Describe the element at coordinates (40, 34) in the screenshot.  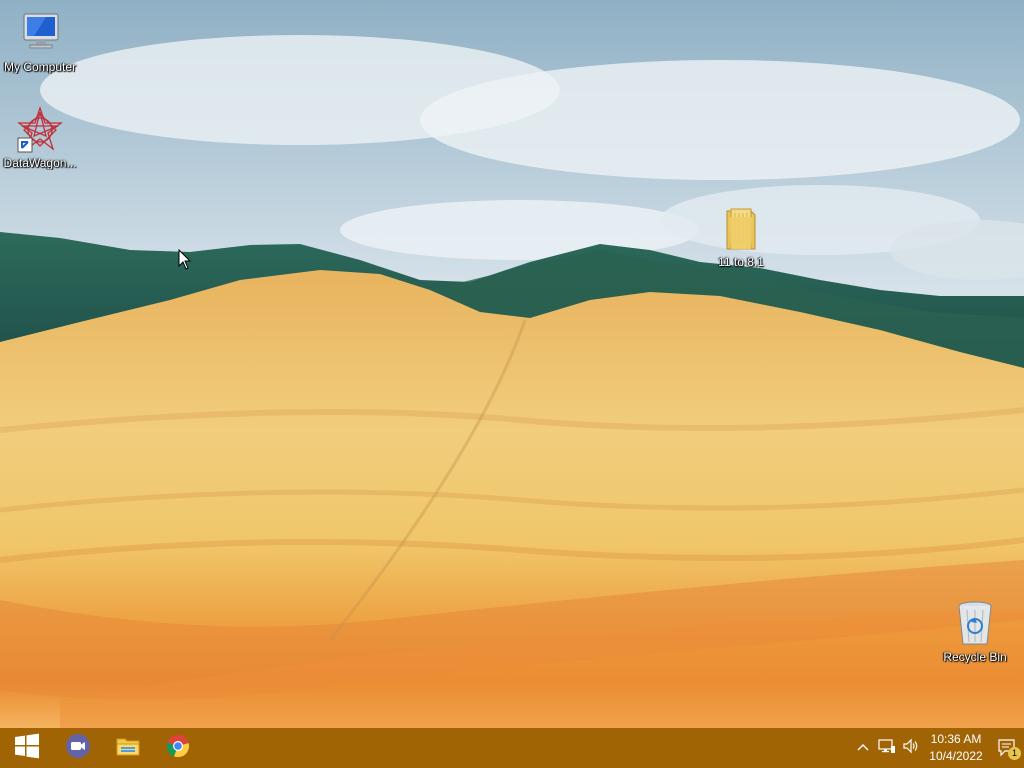
I see `my-computer-icon` at that location.